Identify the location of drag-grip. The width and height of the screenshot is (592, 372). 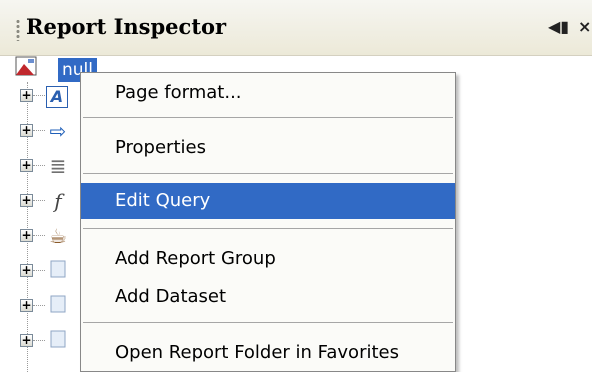
(18, 30).